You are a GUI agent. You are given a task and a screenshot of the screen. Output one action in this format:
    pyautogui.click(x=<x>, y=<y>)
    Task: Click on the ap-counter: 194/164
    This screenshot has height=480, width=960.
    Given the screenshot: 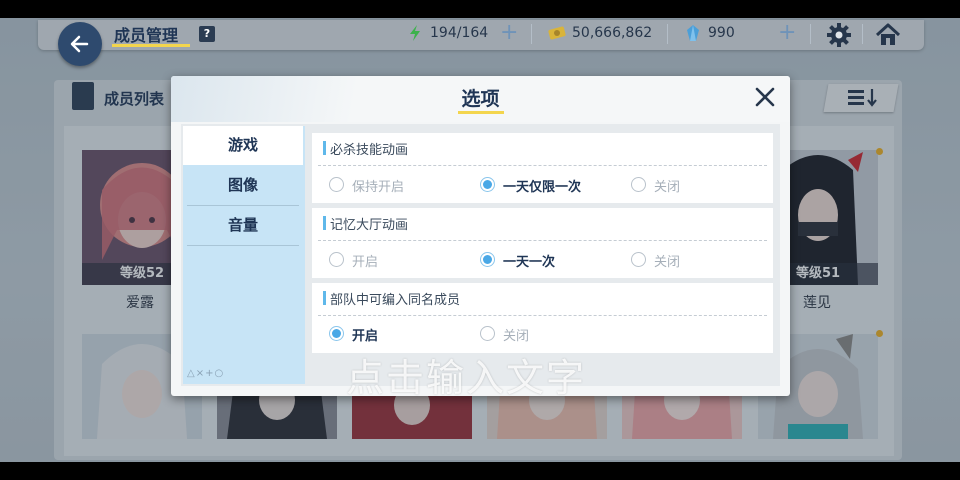 What is the action you would take?
    pyautogui.click(x=447, y=33)
    